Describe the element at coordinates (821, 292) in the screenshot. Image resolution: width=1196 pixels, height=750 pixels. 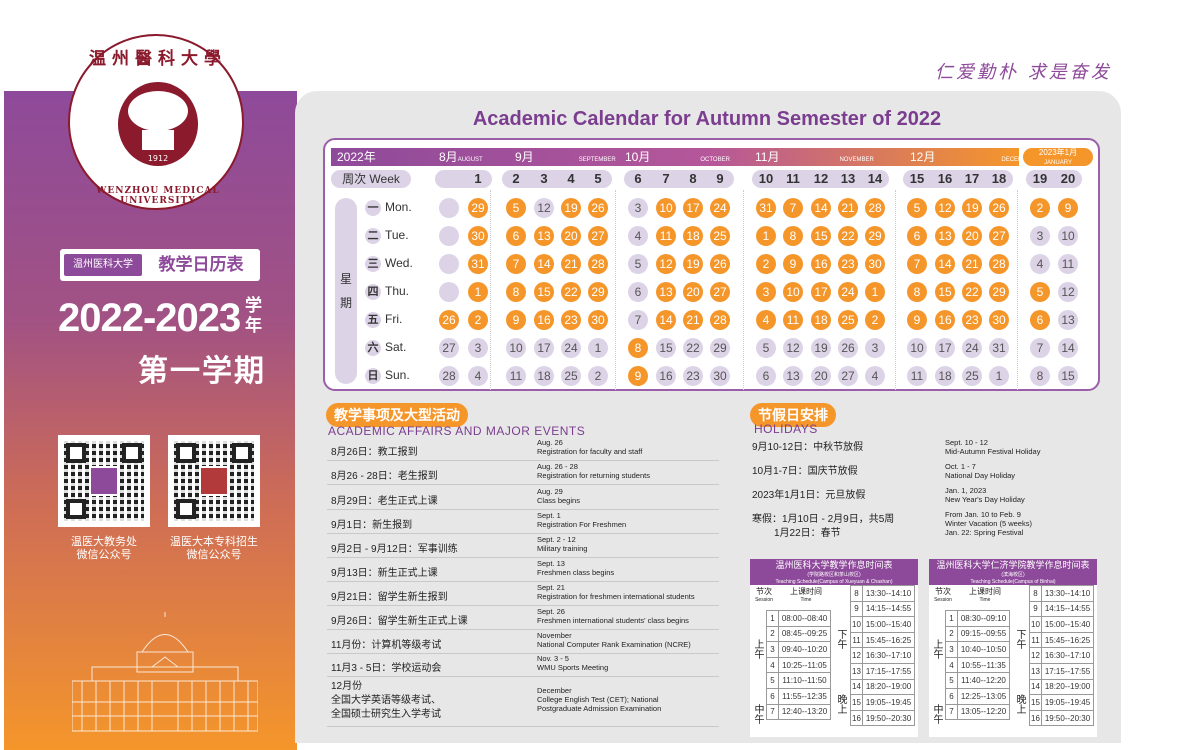
I see `calendar-day-cell: 17` at that location.